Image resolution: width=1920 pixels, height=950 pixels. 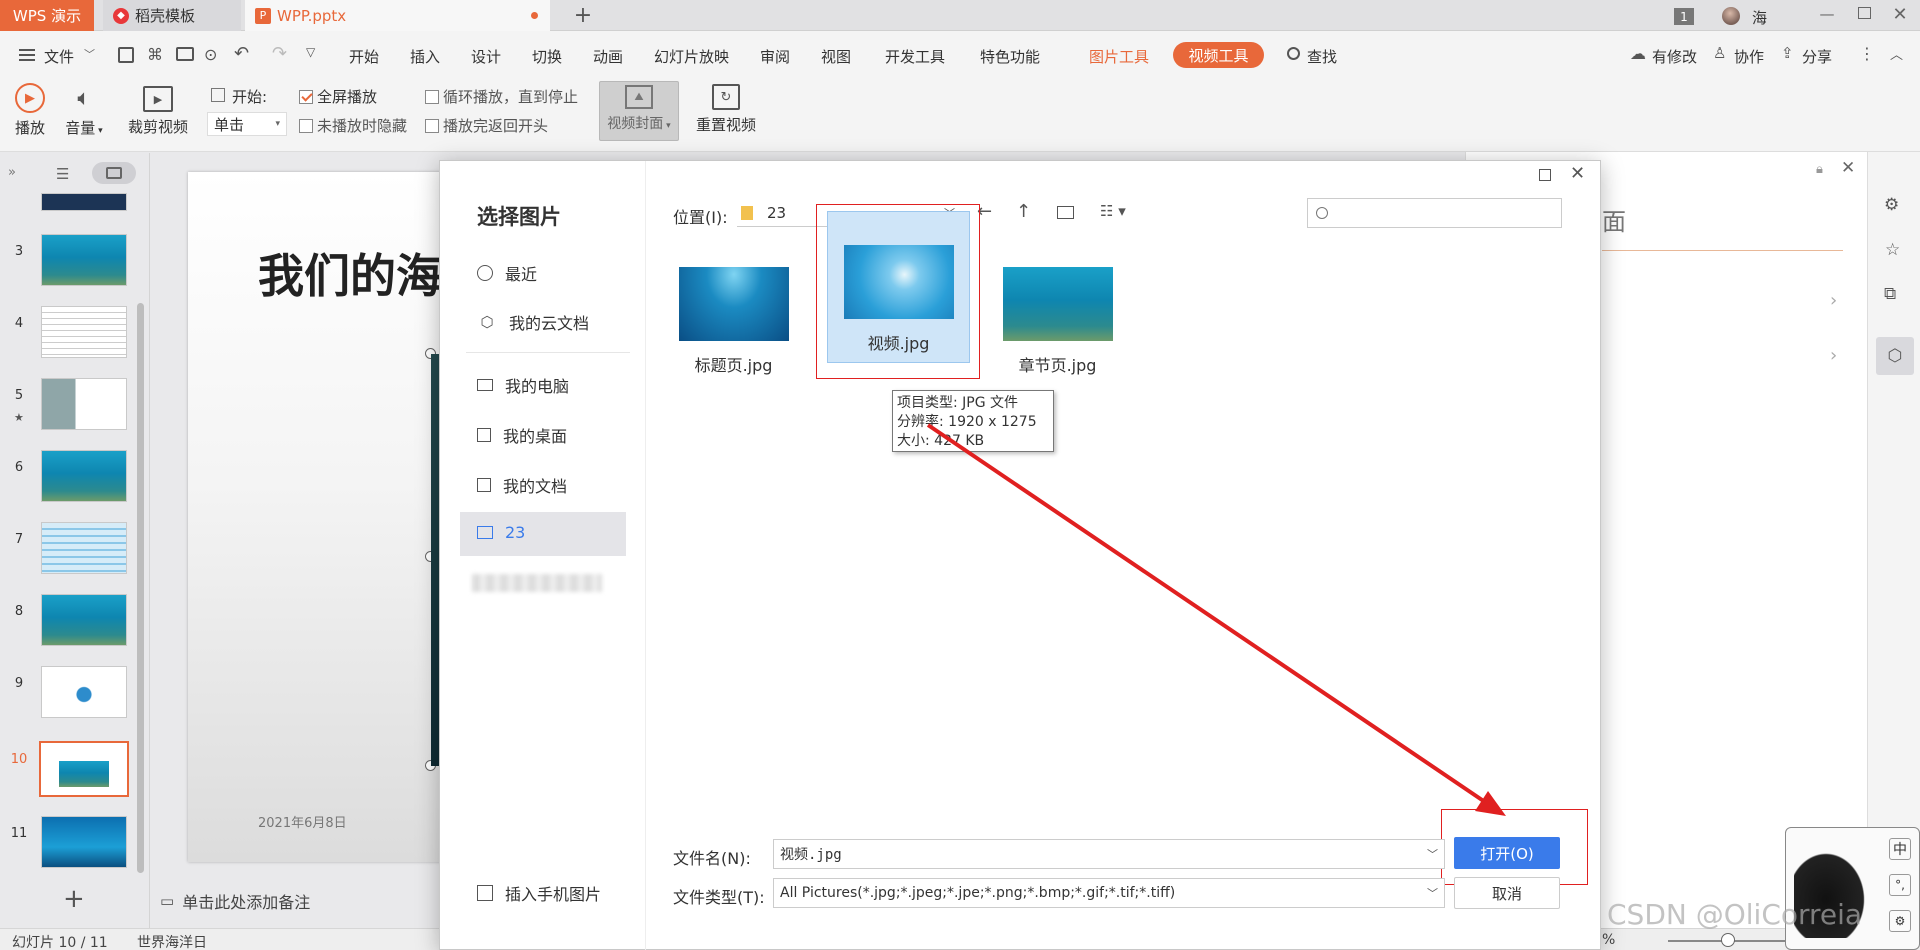 What do you see at coordinates (241, 53) in the screenshot?
I see `undo-icon: ↶` at bounding box center [241, 53].